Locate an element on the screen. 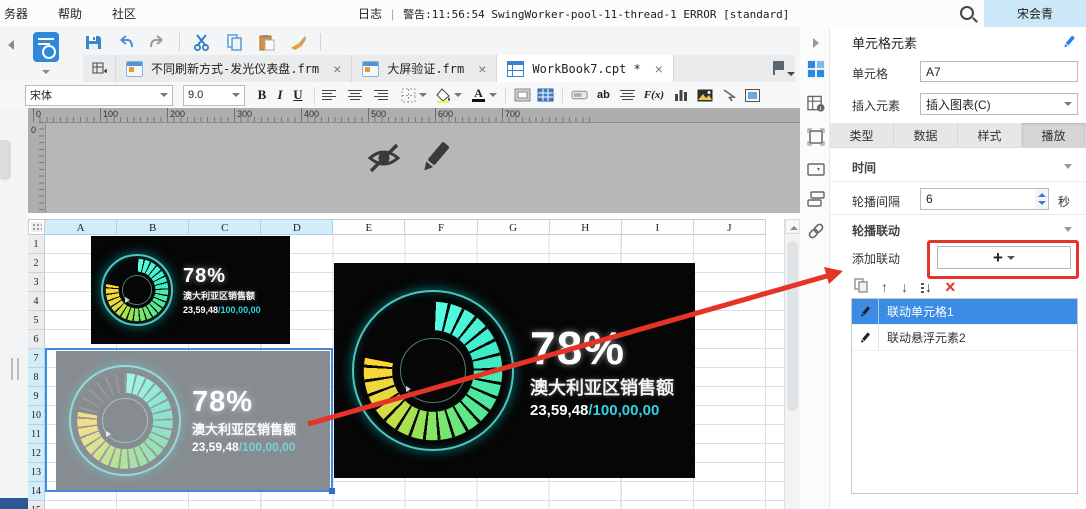  row-header: 5 is located at coordinates (36, 320).